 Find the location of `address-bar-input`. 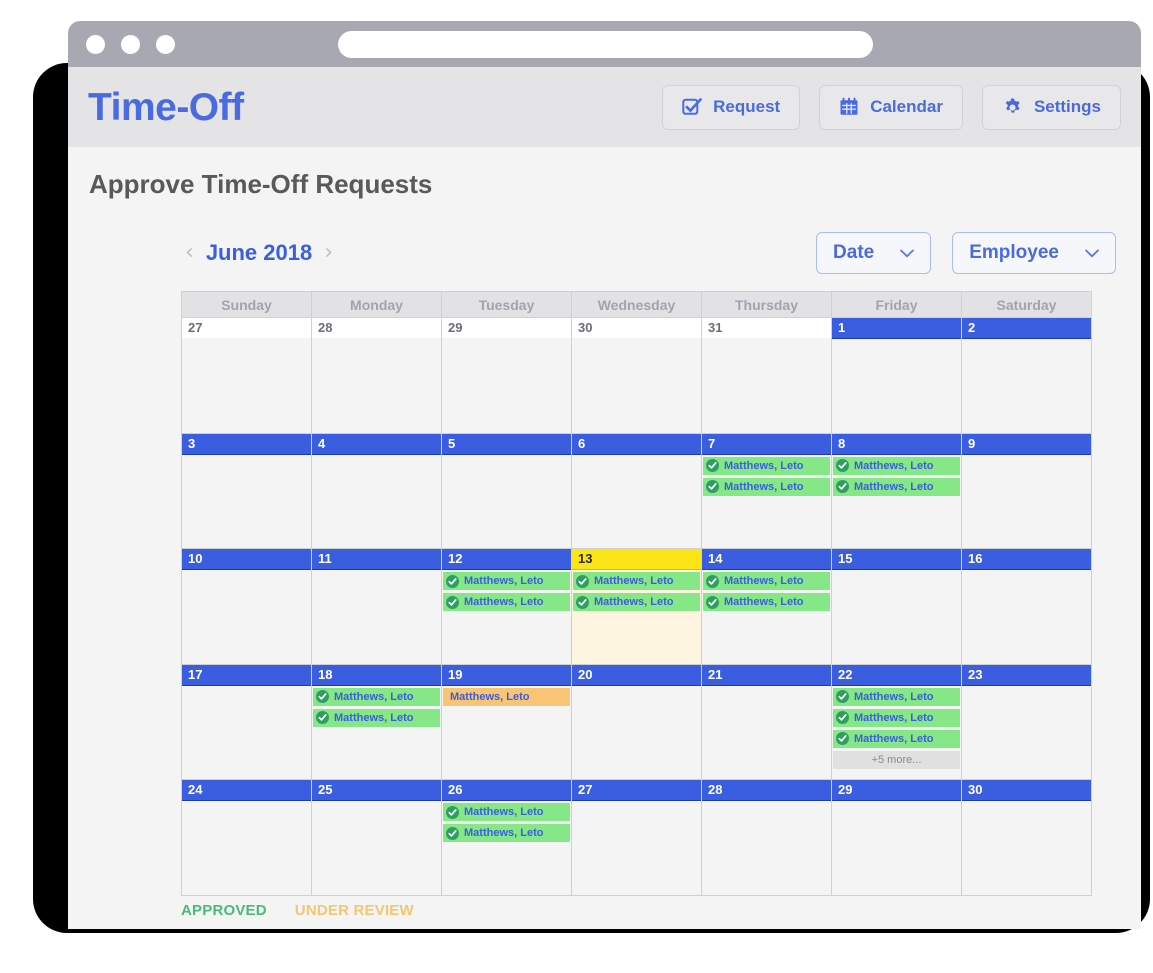

address-bar-input is located at coordinates (605, 44).